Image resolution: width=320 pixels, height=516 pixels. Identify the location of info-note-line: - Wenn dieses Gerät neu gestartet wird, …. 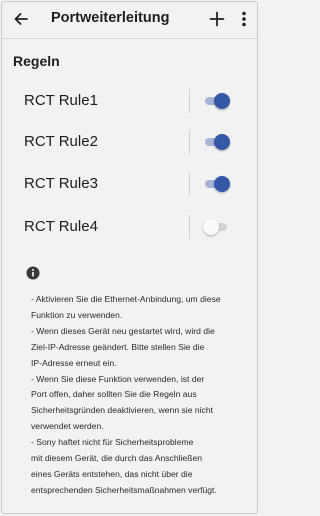
(123, 330).